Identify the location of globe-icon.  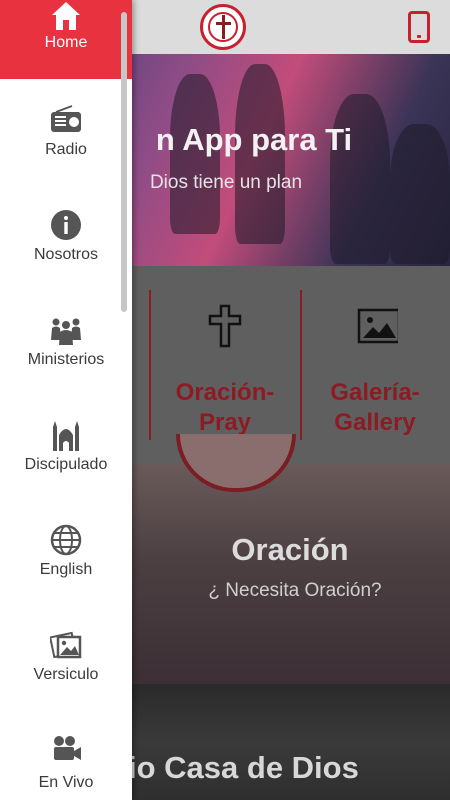
(66, 540).